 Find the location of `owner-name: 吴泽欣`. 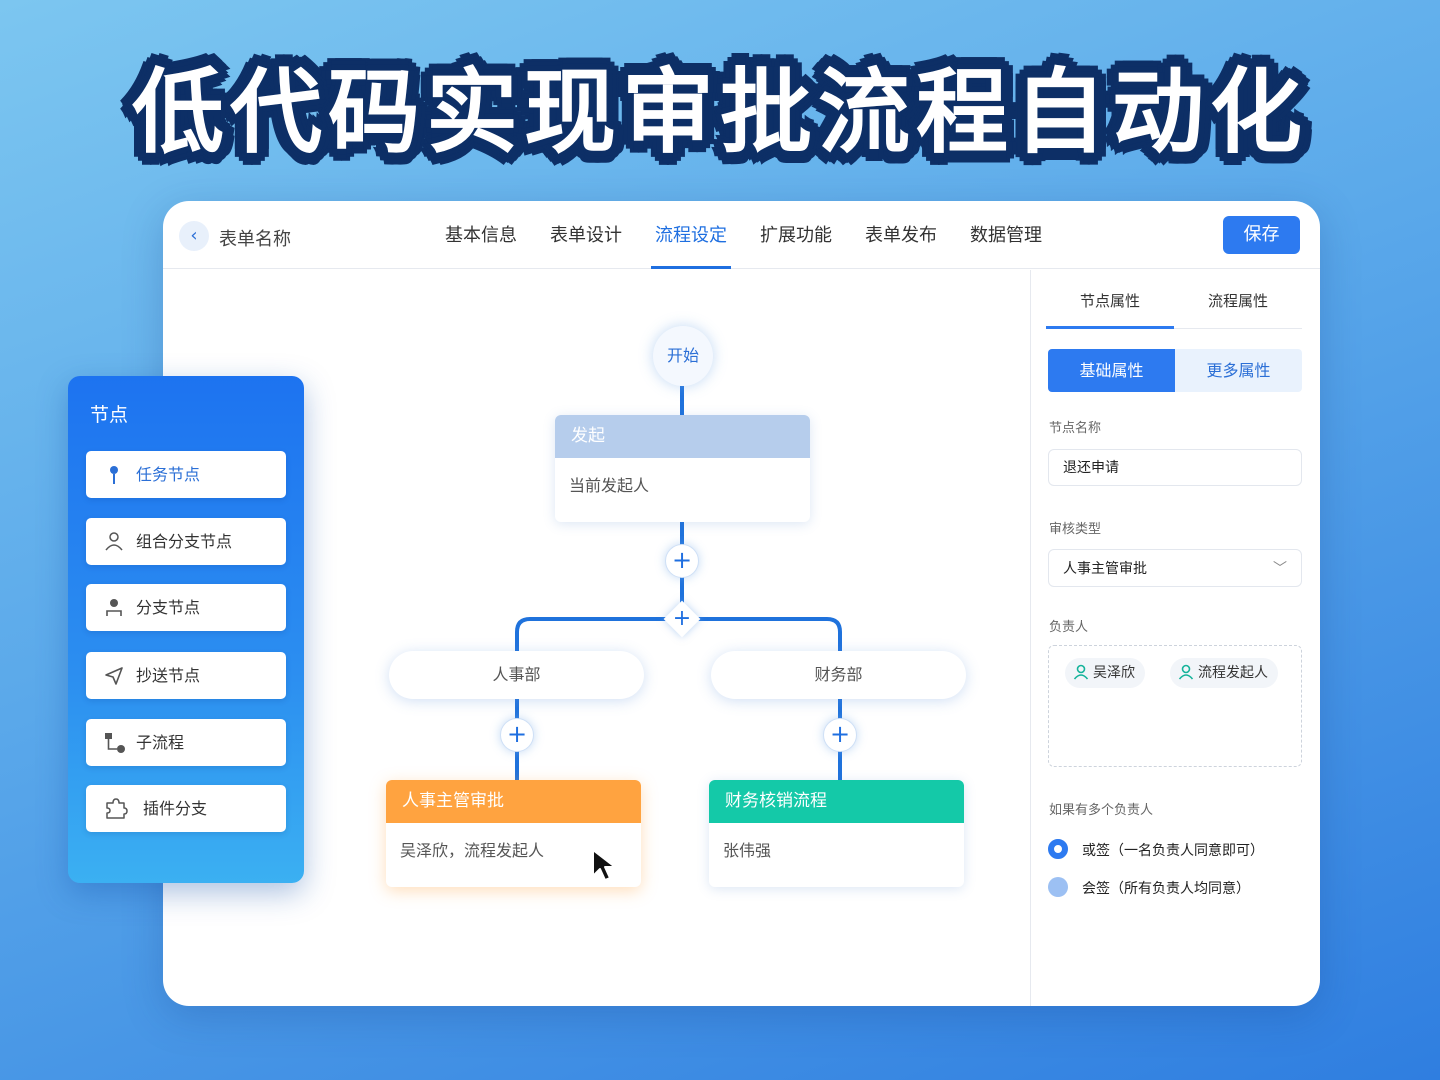

owner-name: 吴泽欣 is located at coordinates (1114, 673).